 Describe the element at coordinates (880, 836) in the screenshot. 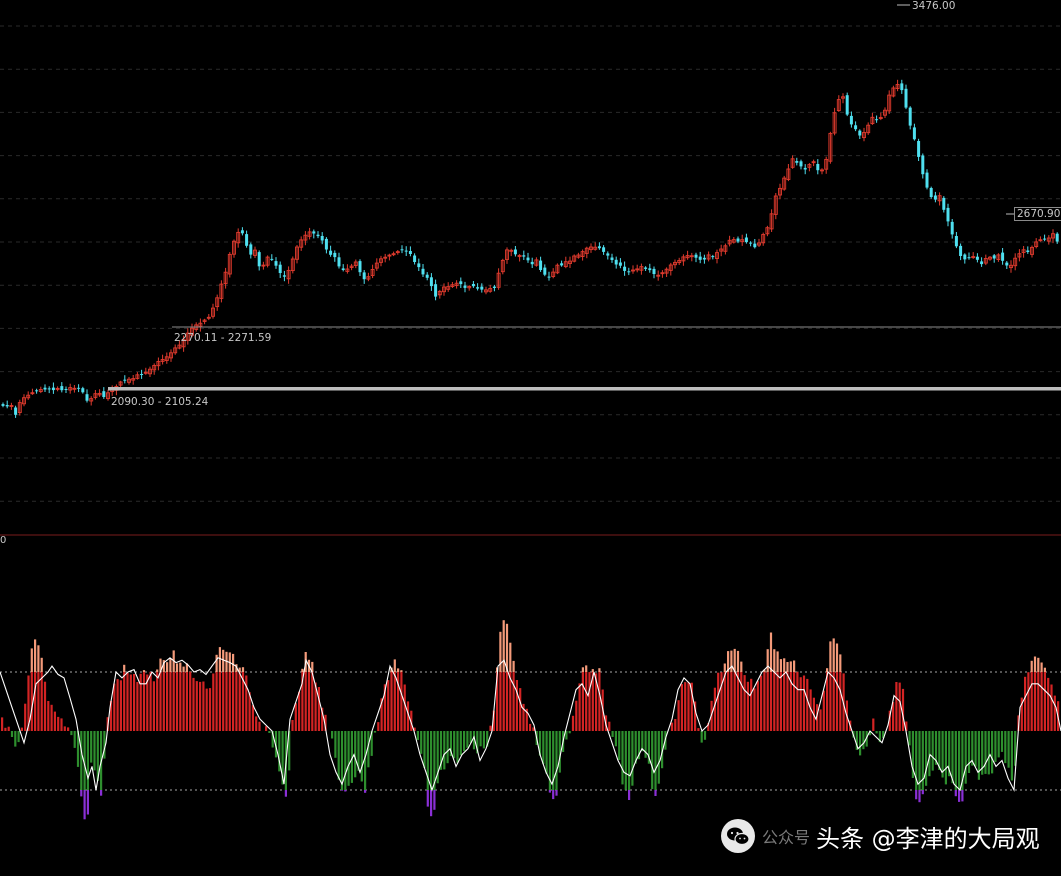

I see `watermark: 公众号 头条 @李津的大局观` at that location.